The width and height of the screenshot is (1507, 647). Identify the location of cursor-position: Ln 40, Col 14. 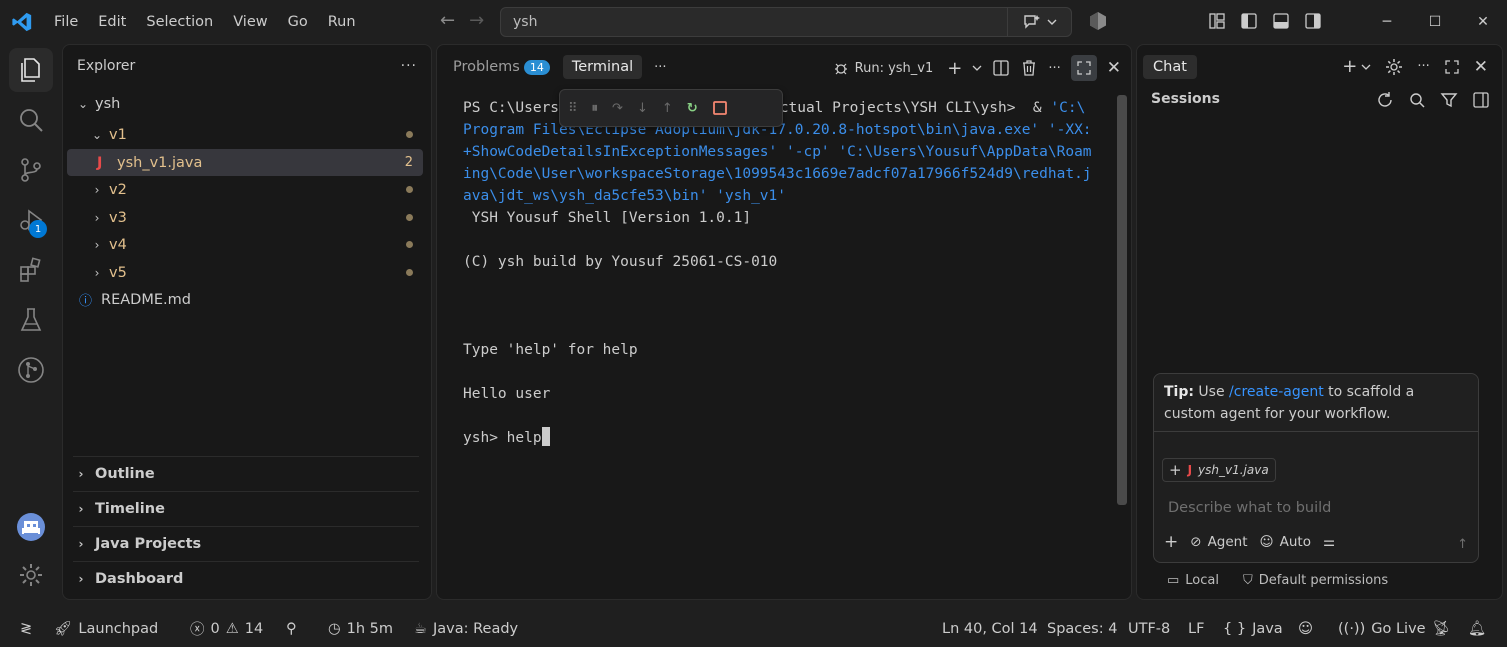
(990, 629).